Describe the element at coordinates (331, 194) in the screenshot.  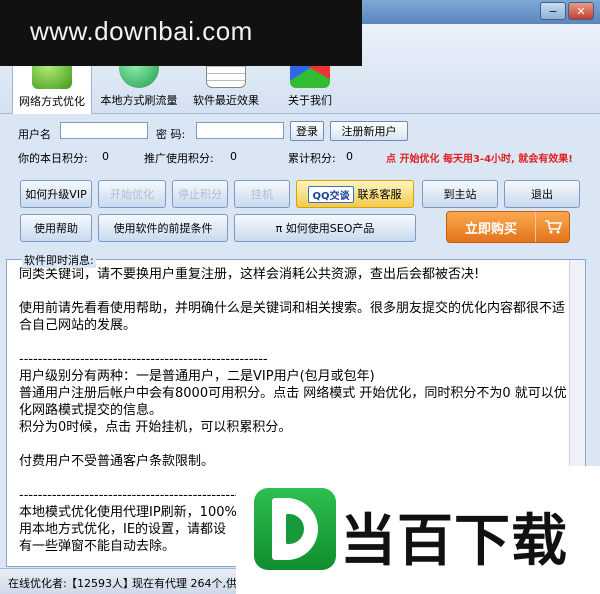
I see `qq-chat-icon: QQ交谈` at that location.